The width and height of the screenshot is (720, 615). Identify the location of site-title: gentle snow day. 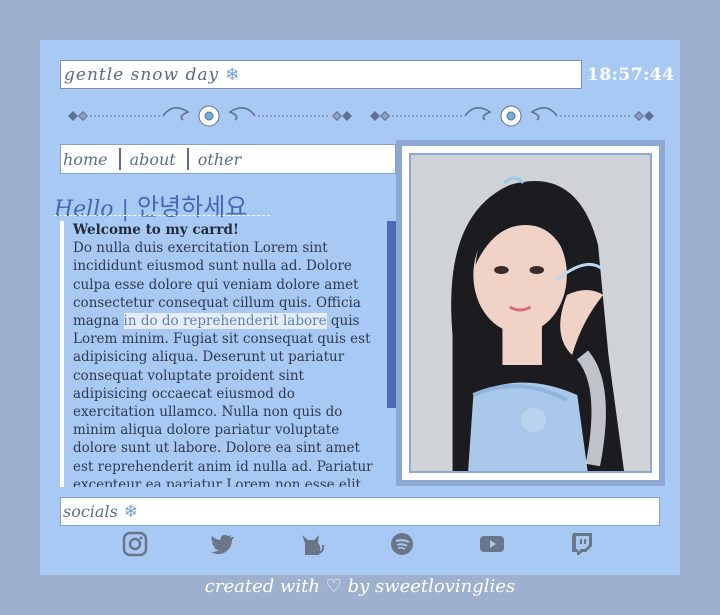
(142, 74).